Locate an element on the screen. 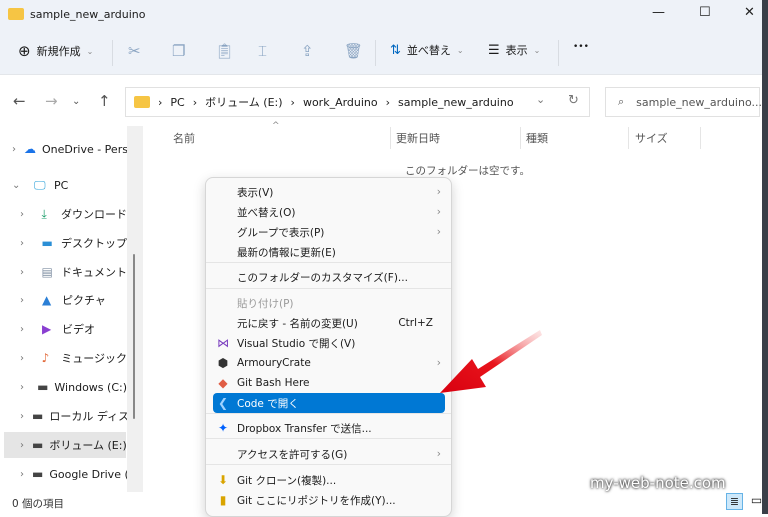 This screenshot has height=517, width=768. more-button: ••• is located at coordinates (581, 47).